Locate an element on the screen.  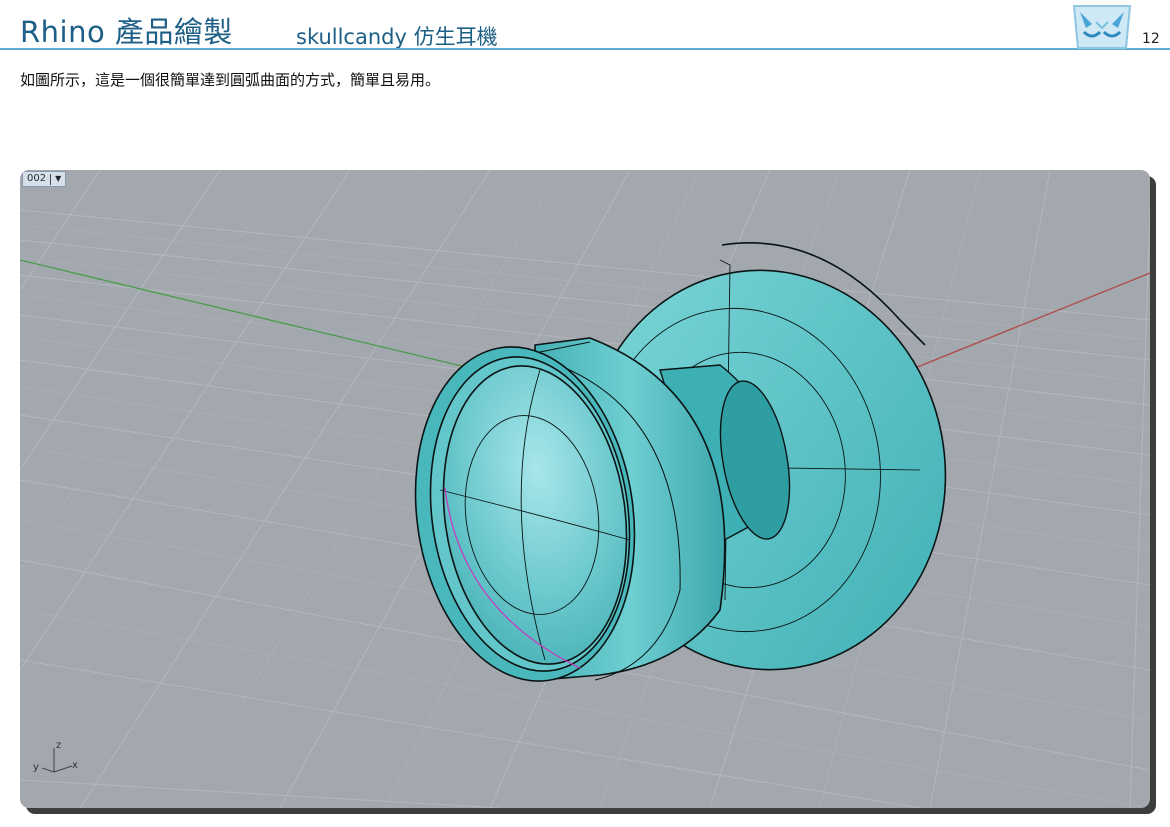
axis-triad-icon is located at coordinates (57, 760).